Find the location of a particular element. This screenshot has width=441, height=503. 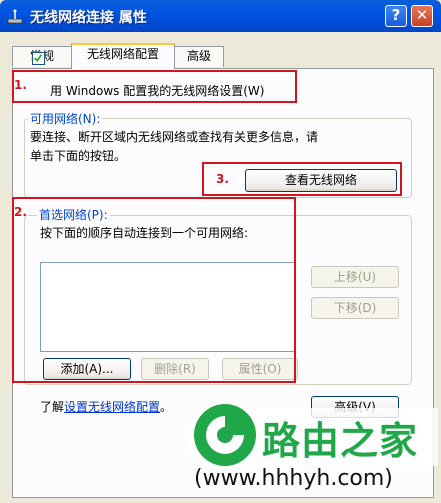

checkmark-icon is located at coordinates (38, 58).